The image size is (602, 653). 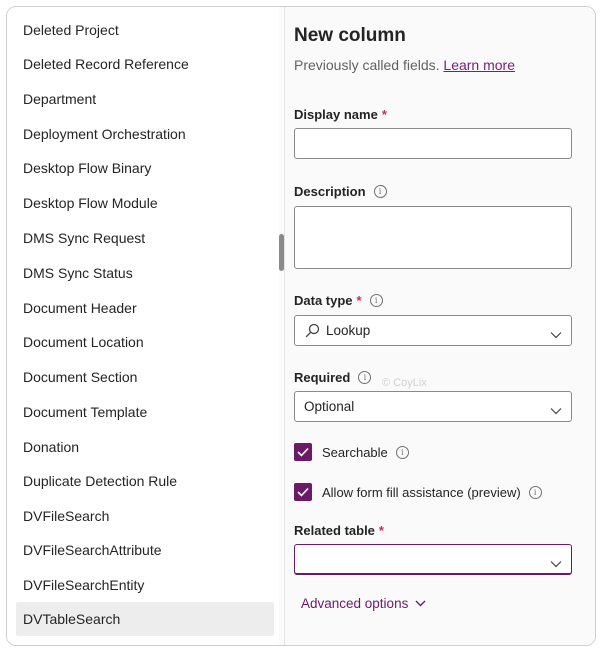 I want to click on searchable-checkbox, so click(x=303, y=452).